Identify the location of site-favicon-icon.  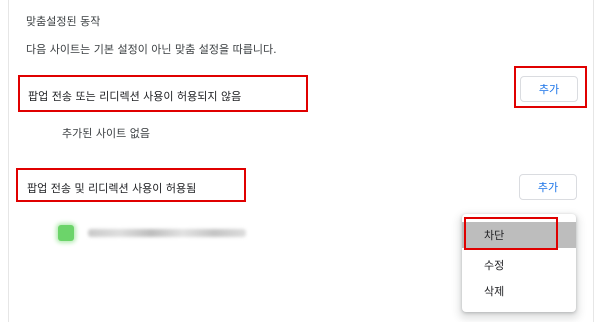
(66, 233).